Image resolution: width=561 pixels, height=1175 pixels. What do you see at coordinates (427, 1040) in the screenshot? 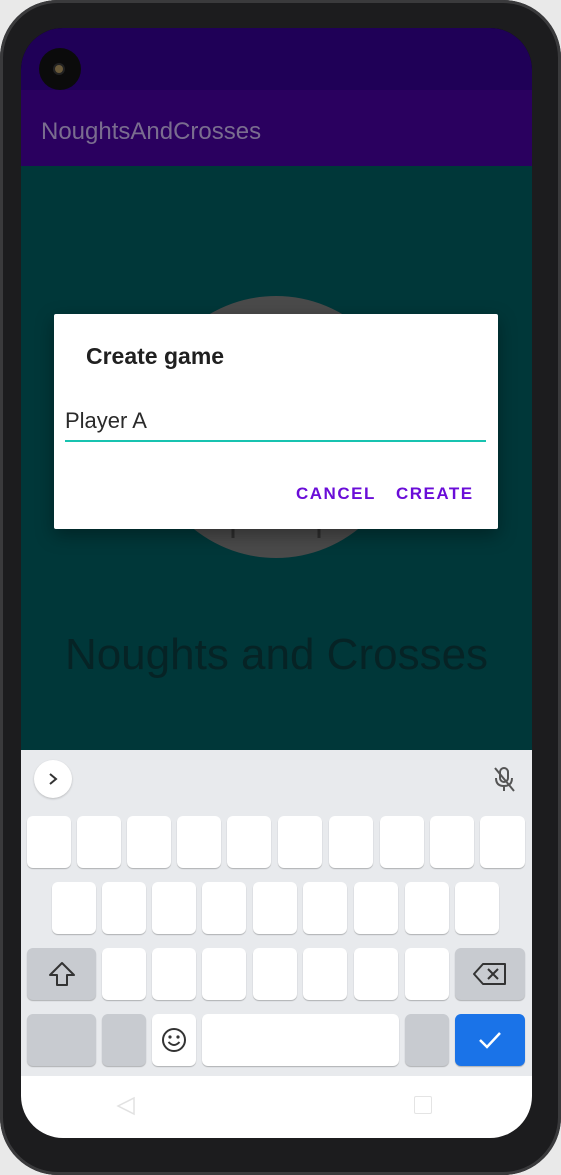
I see `period-key` at bounding box center [427, 1040].